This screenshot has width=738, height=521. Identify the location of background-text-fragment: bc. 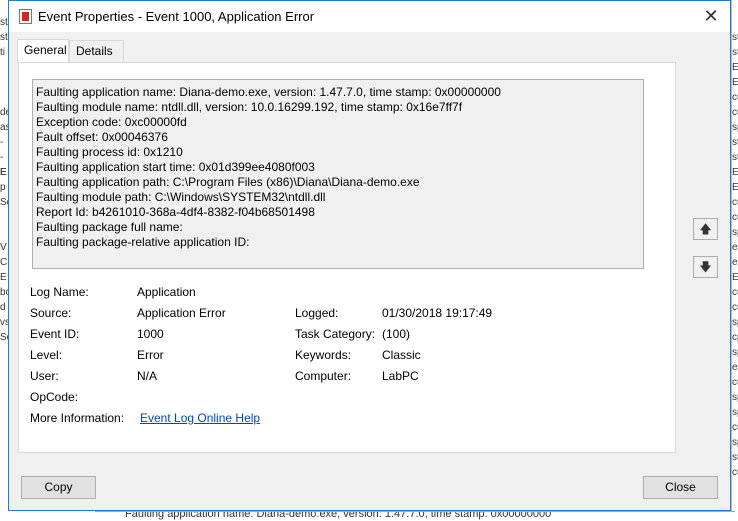
(4, 292).